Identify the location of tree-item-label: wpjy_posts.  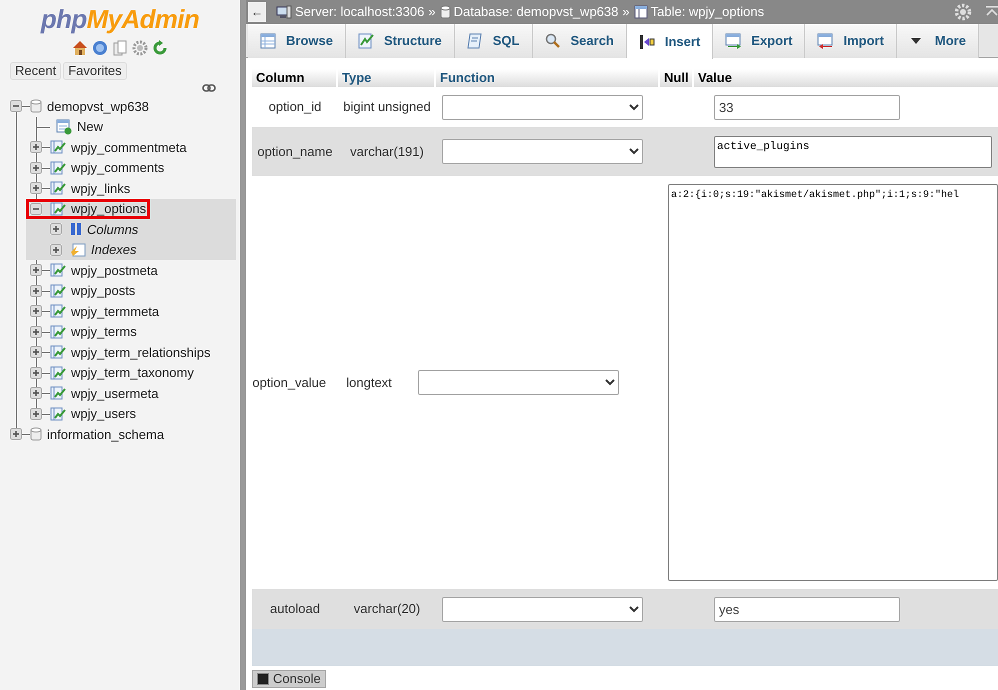
(103, 290).